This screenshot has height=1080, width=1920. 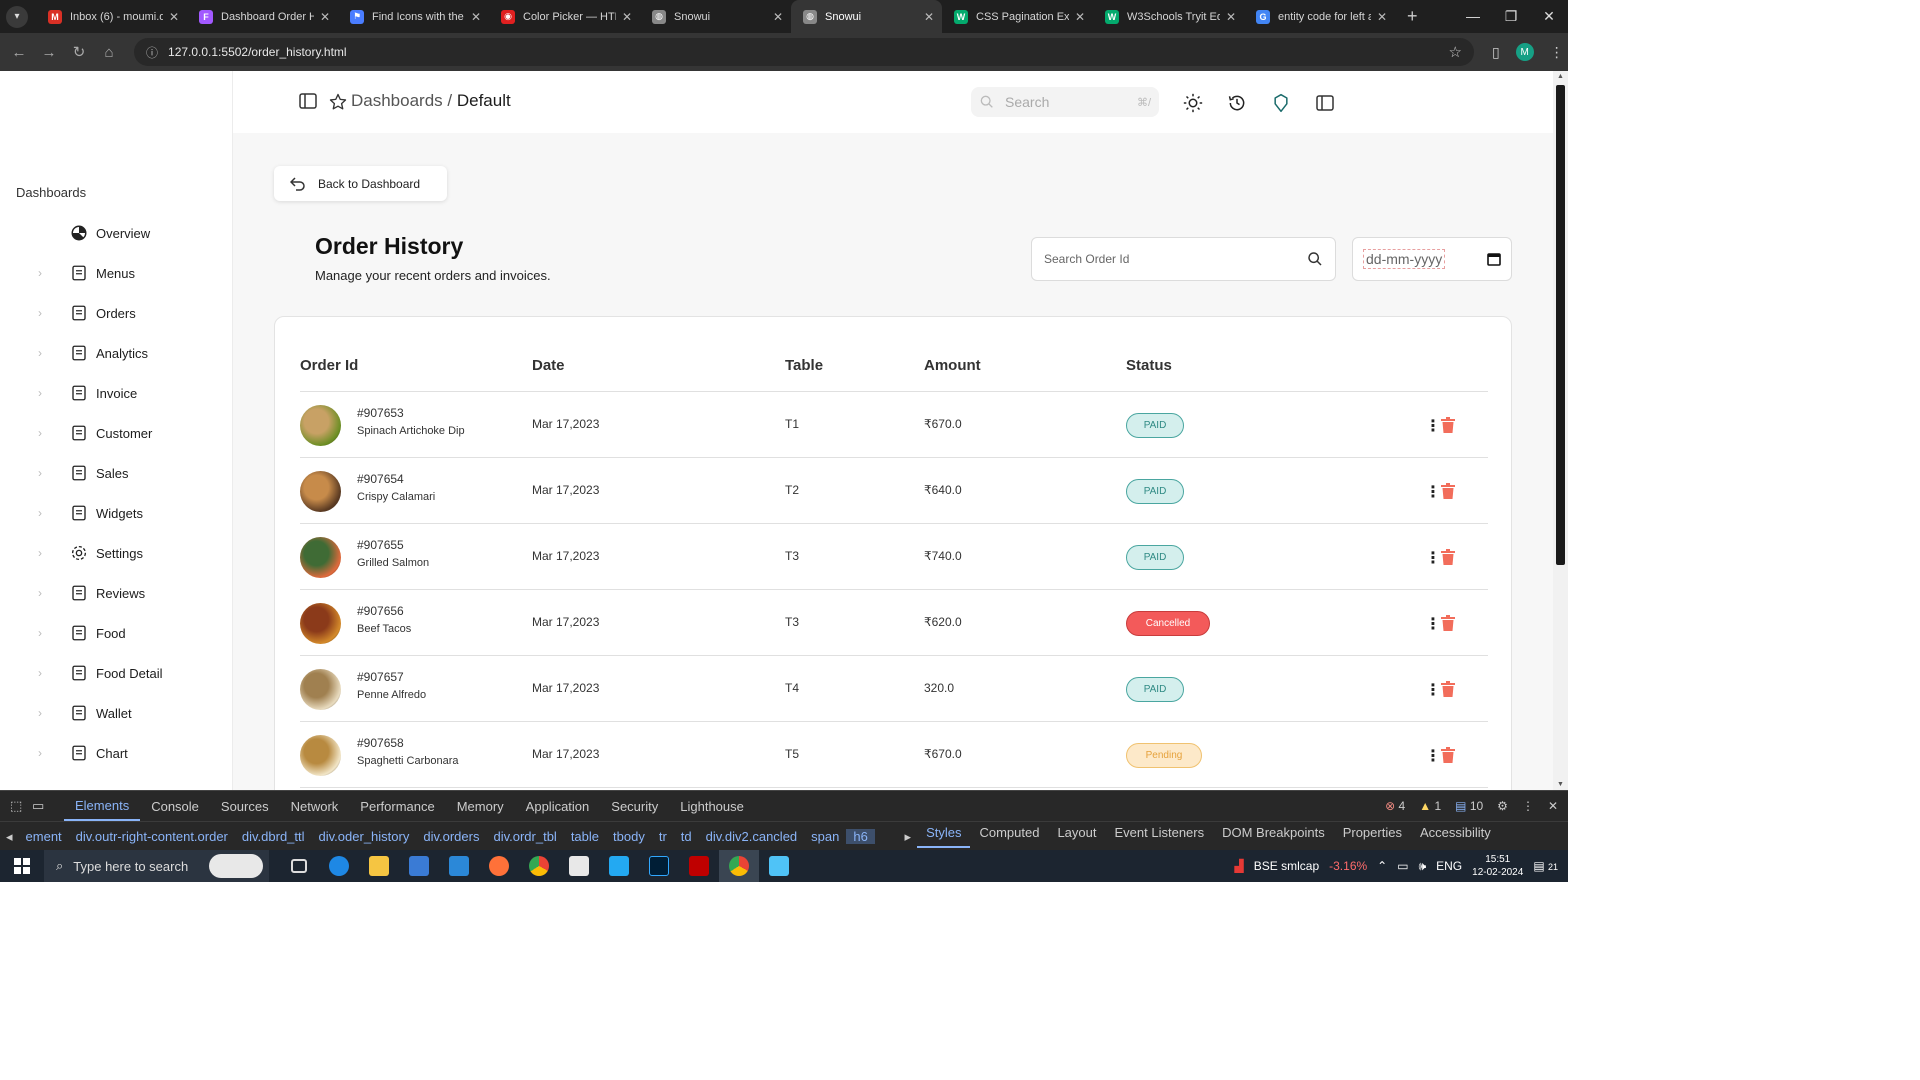 What do you see at coordinates (1473, 16) in the screenshot?
I see `minimize-icon: —` at bounding box center [1473, 16].